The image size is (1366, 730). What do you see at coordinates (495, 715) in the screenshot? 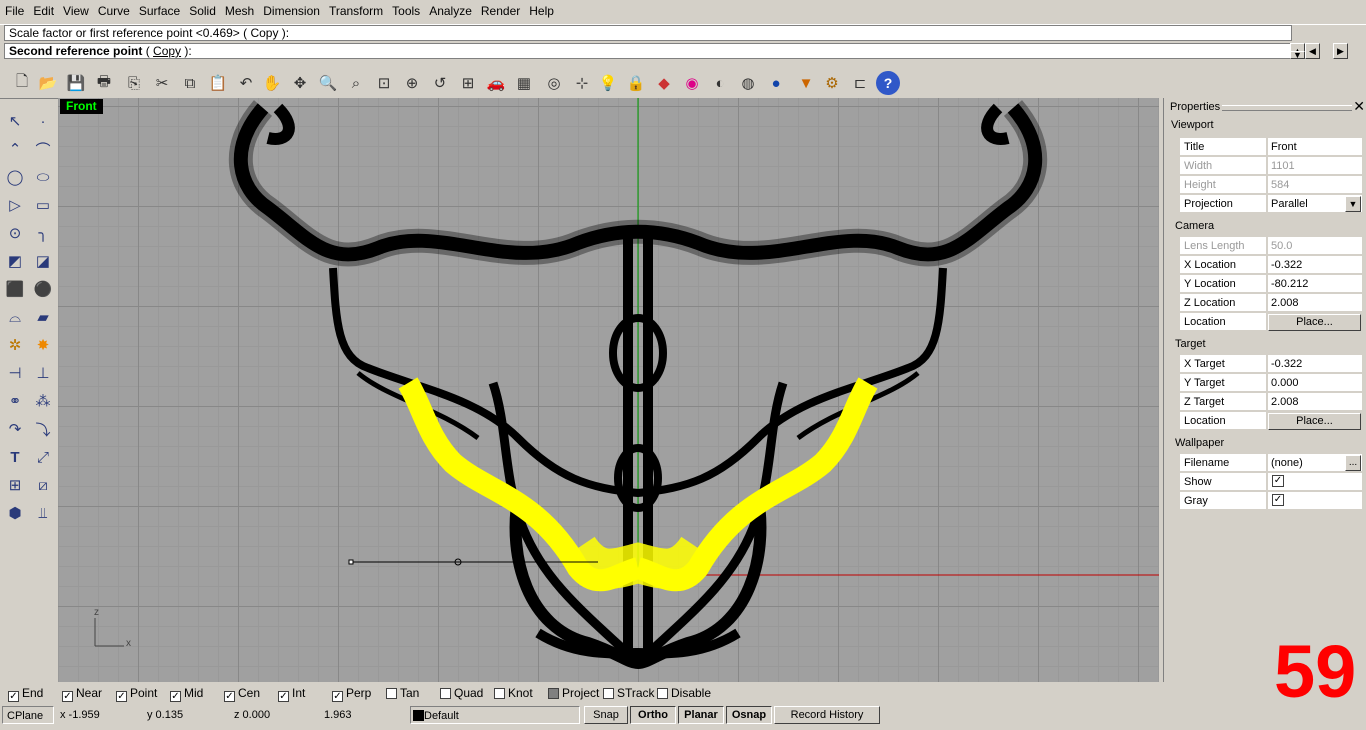
I see `layer-selector: Default` at bounding box center [495, 715].